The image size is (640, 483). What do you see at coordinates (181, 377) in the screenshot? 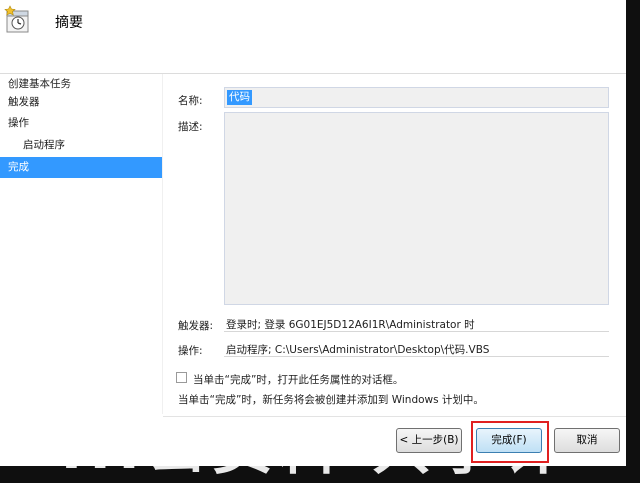
I see `open-properties-checkbox` at bounding box center [181, 377].